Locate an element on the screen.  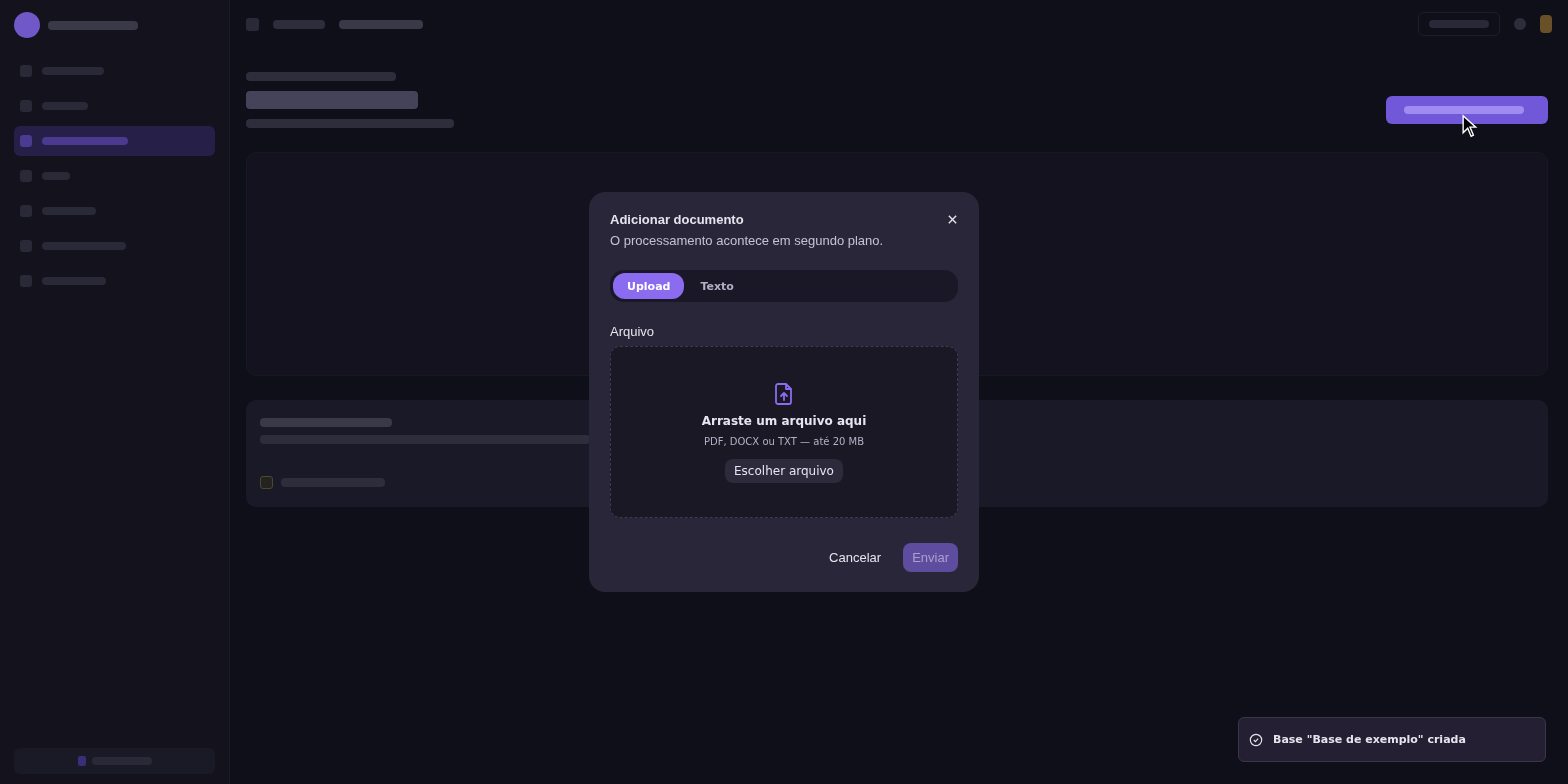
sidebar-toggle-icon is located at coordinates (252, 24).